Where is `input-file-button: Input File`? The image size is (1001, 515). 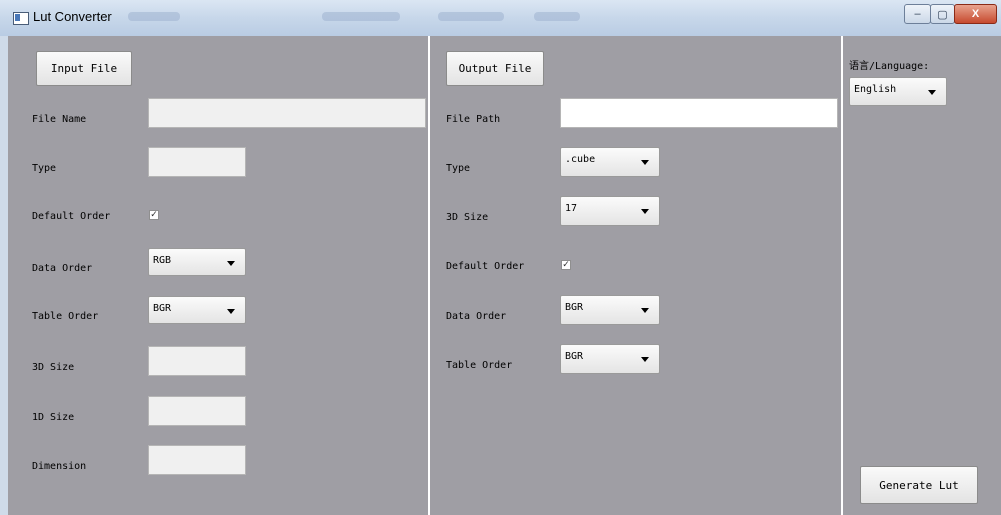 input-file-button: Input File is located at coordinates (84, 68).